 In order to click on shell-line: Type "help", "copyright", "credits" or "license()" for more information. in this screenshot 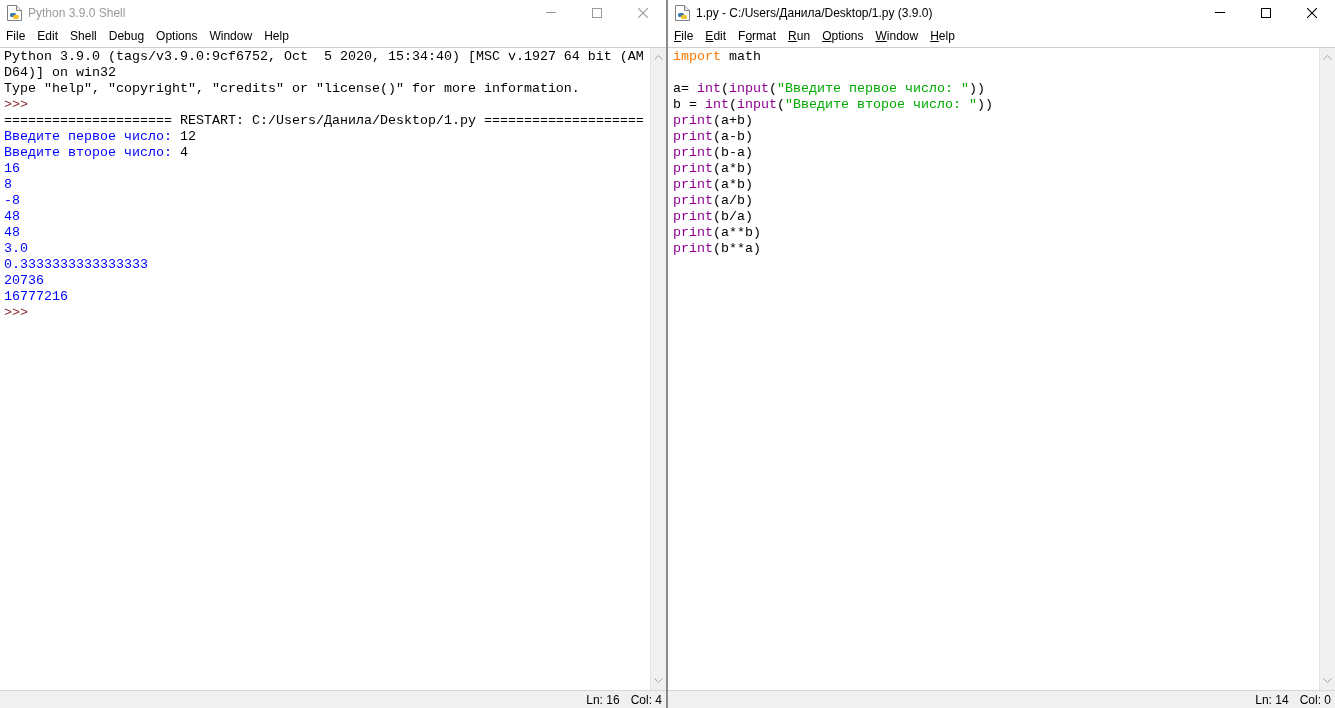, I will do `click(292, 89)`.